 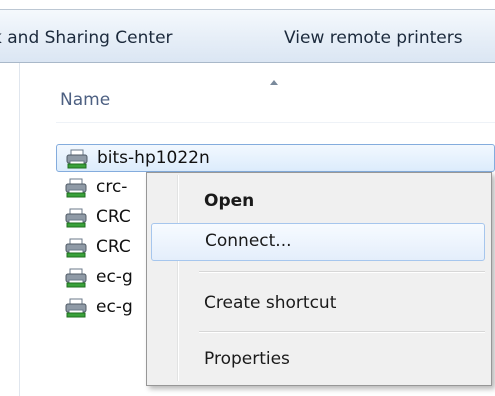 I want to click on header-divider, so click(x=275, y=122).